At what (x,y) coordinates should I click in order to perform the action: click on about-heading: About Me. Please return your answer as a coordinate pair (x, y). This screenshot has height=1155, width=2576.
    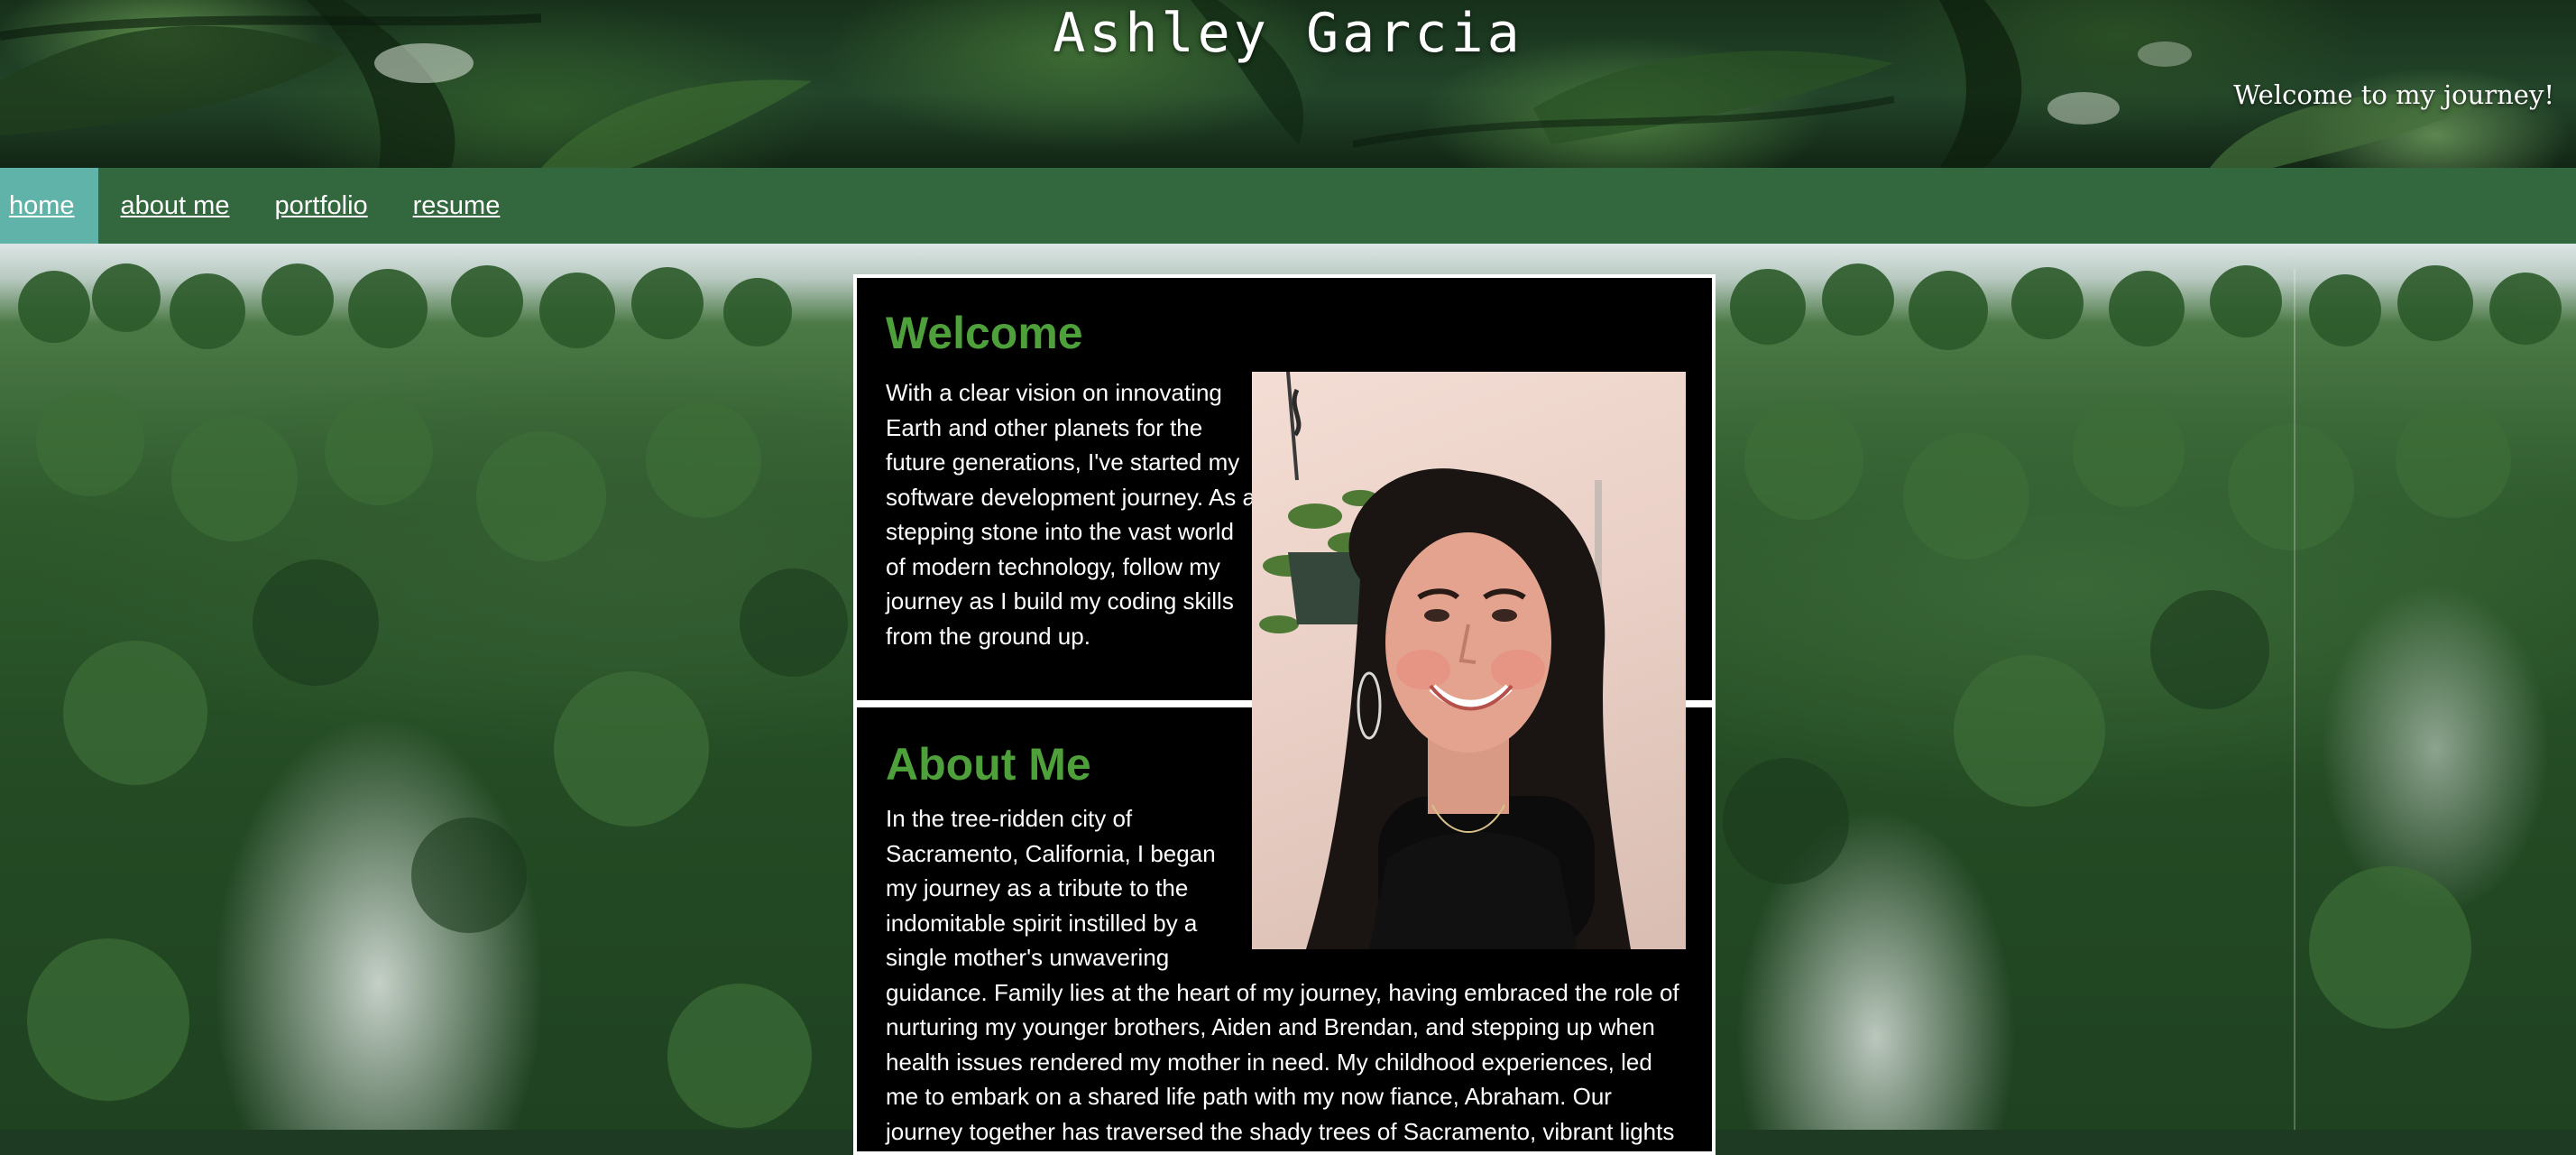
    Looking at the image, I should click on (988, 764).